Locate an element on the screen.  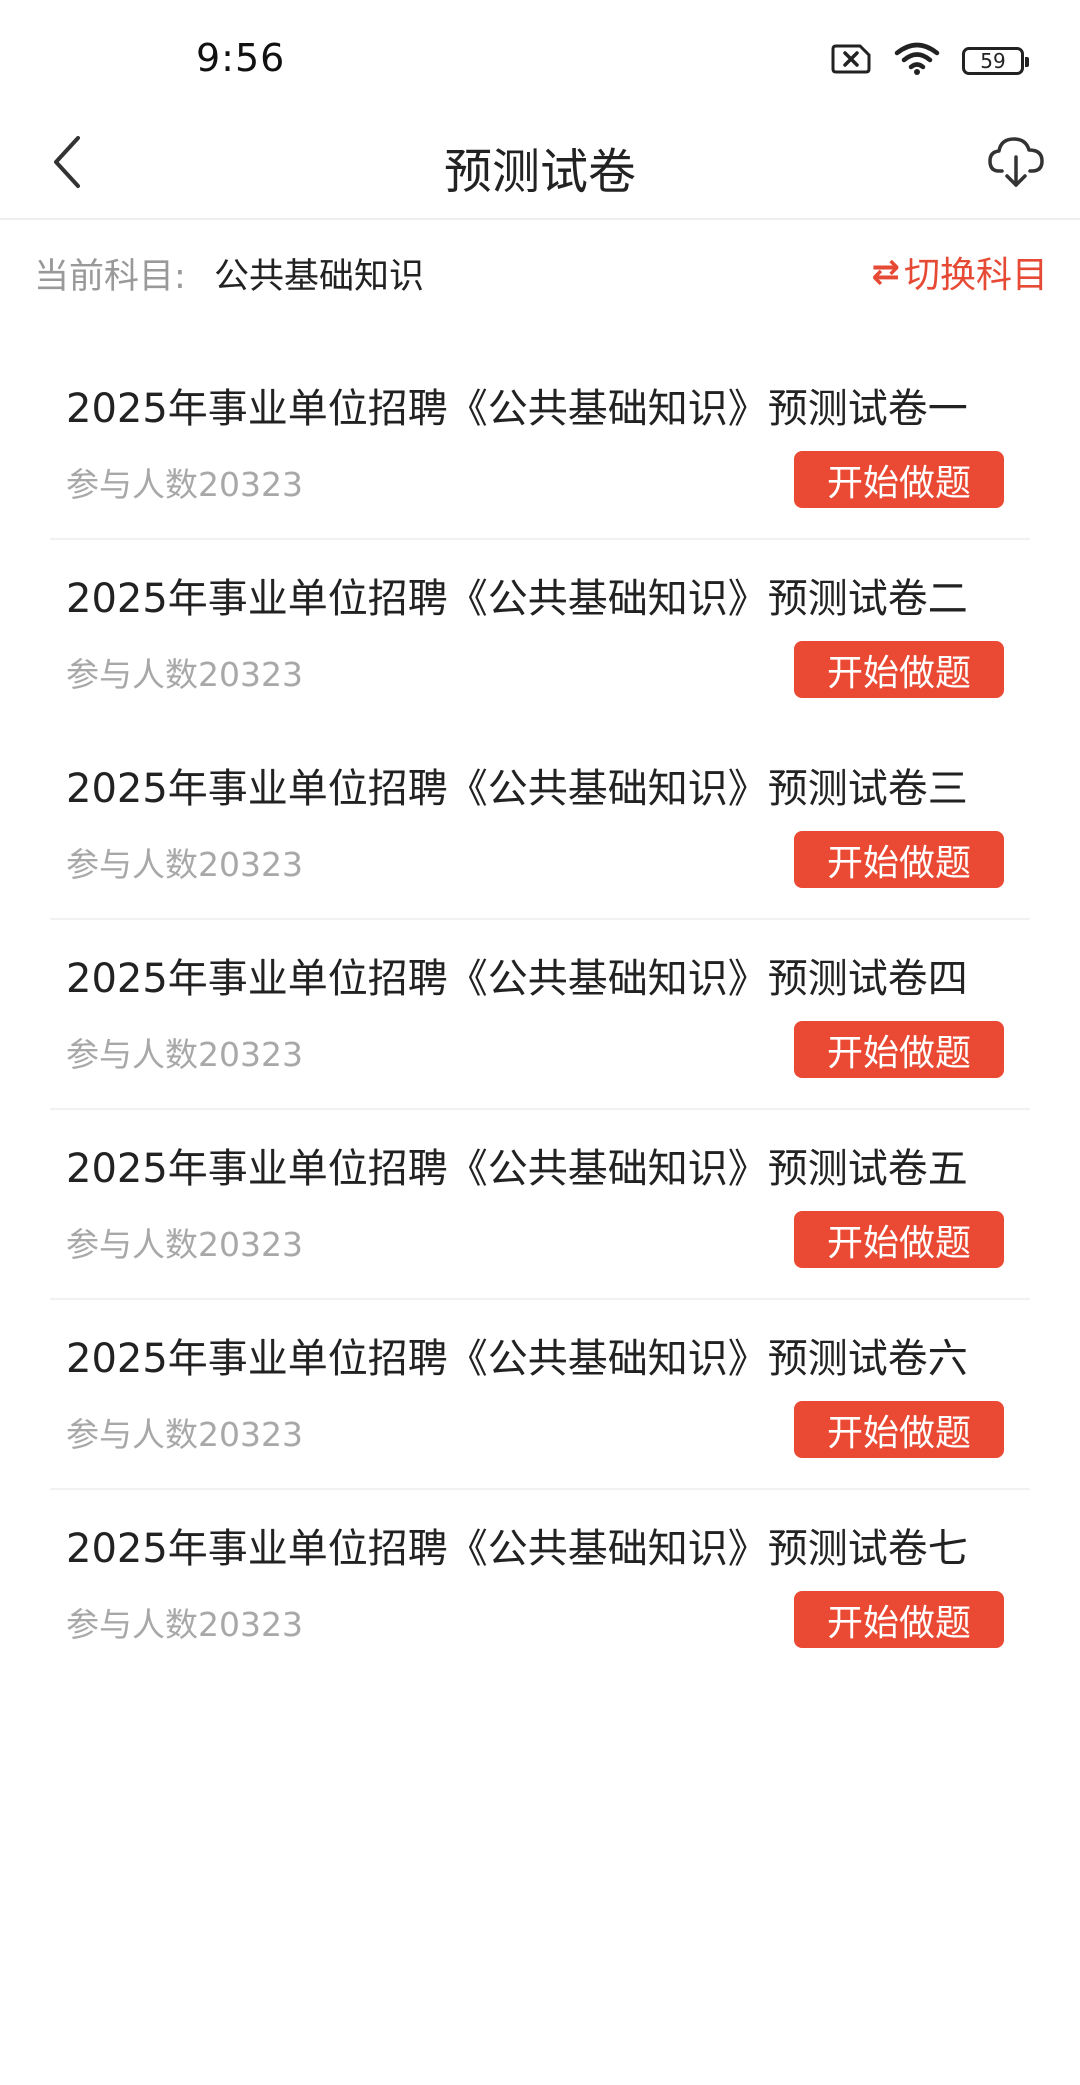
wifi-icon is located at coordinates (917, 61).